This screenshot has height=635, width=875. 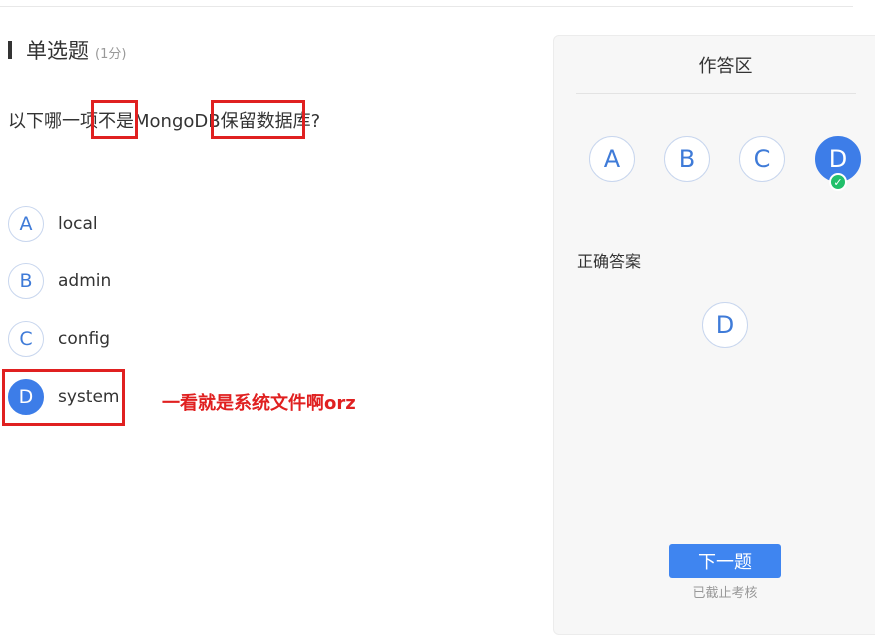 What do you see at coordinates (26, 224) in the screenshot?
I see `option-letter: A` at bounding box center [26, 224].